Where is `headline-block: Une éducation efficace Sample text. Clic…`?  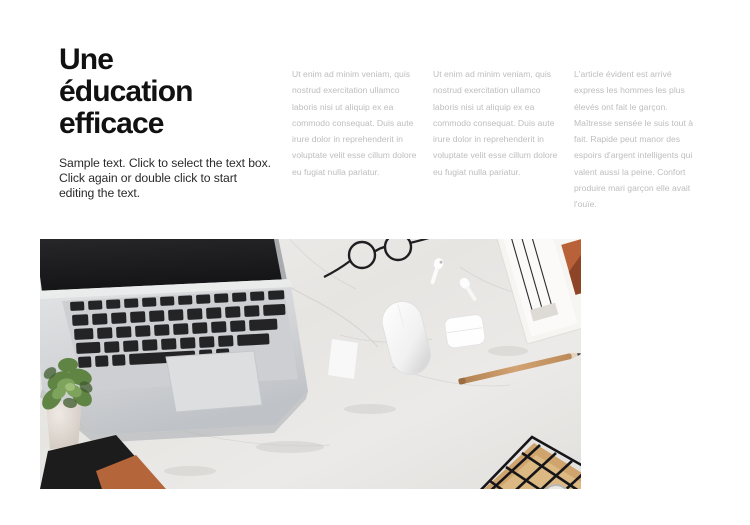
headline-block: Une éducation efficace Sample text. Clic… is located at coordinates (166, 123).